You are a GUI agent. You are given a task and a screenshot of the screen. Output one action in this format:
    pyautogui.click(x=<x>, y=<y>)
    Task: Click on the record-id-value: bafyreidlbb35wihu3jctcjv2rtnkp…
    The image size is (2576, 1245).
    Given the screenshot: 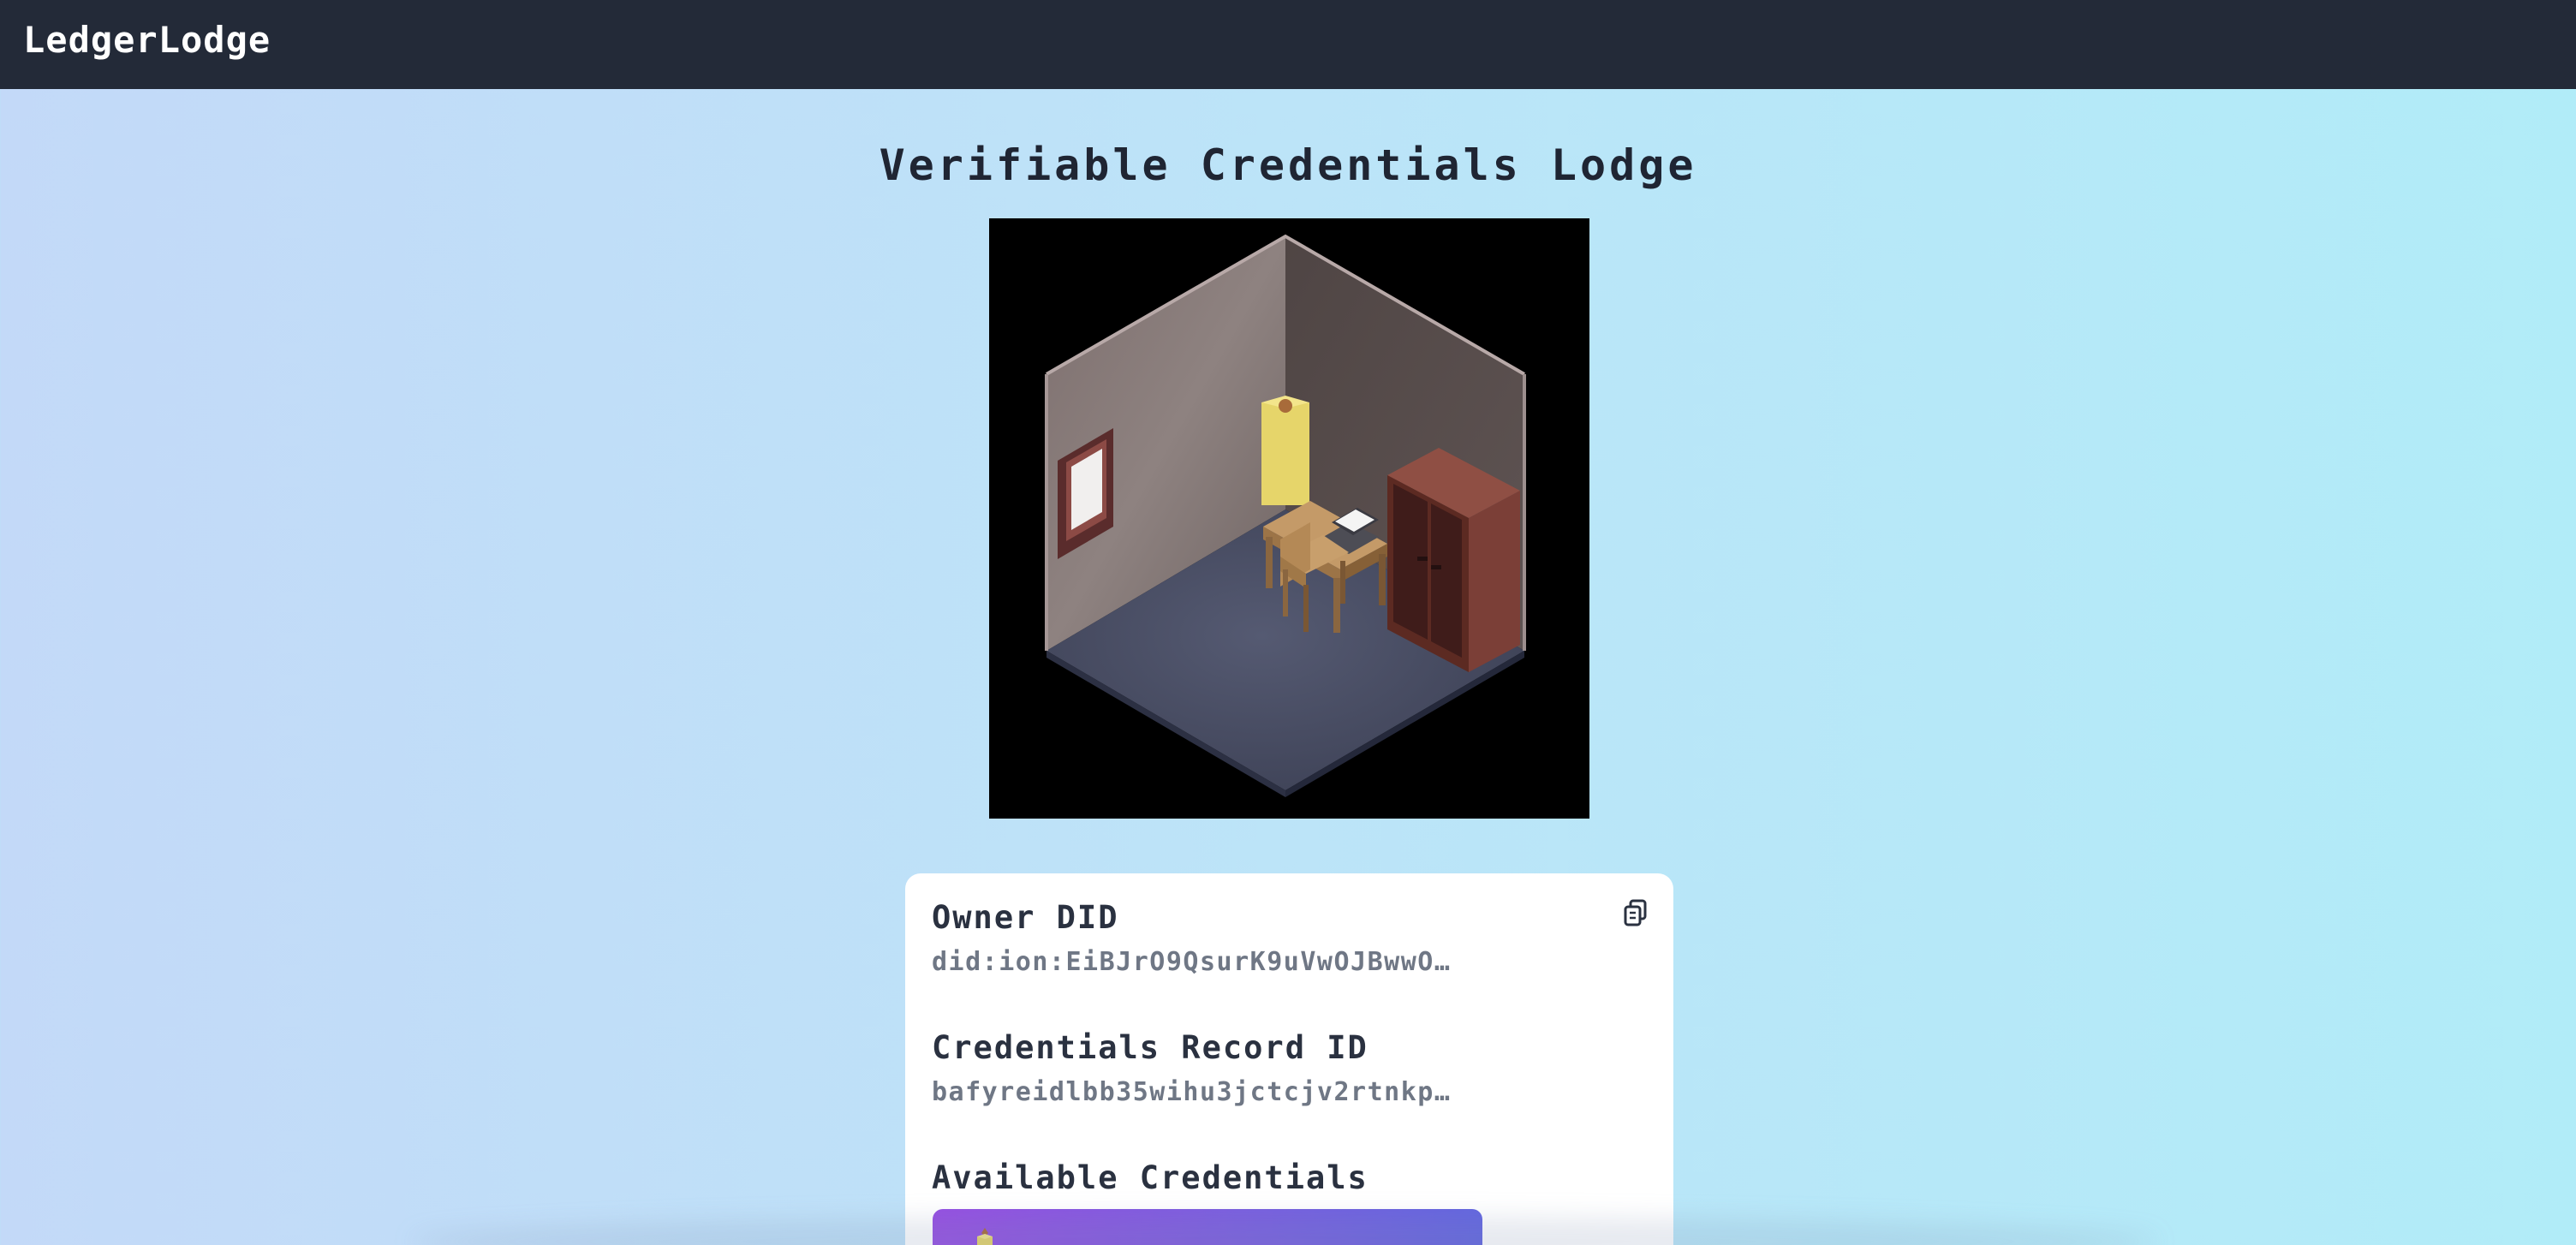 What is the action you would take?
    pyautogui.click(x=1257, y=1092)
    